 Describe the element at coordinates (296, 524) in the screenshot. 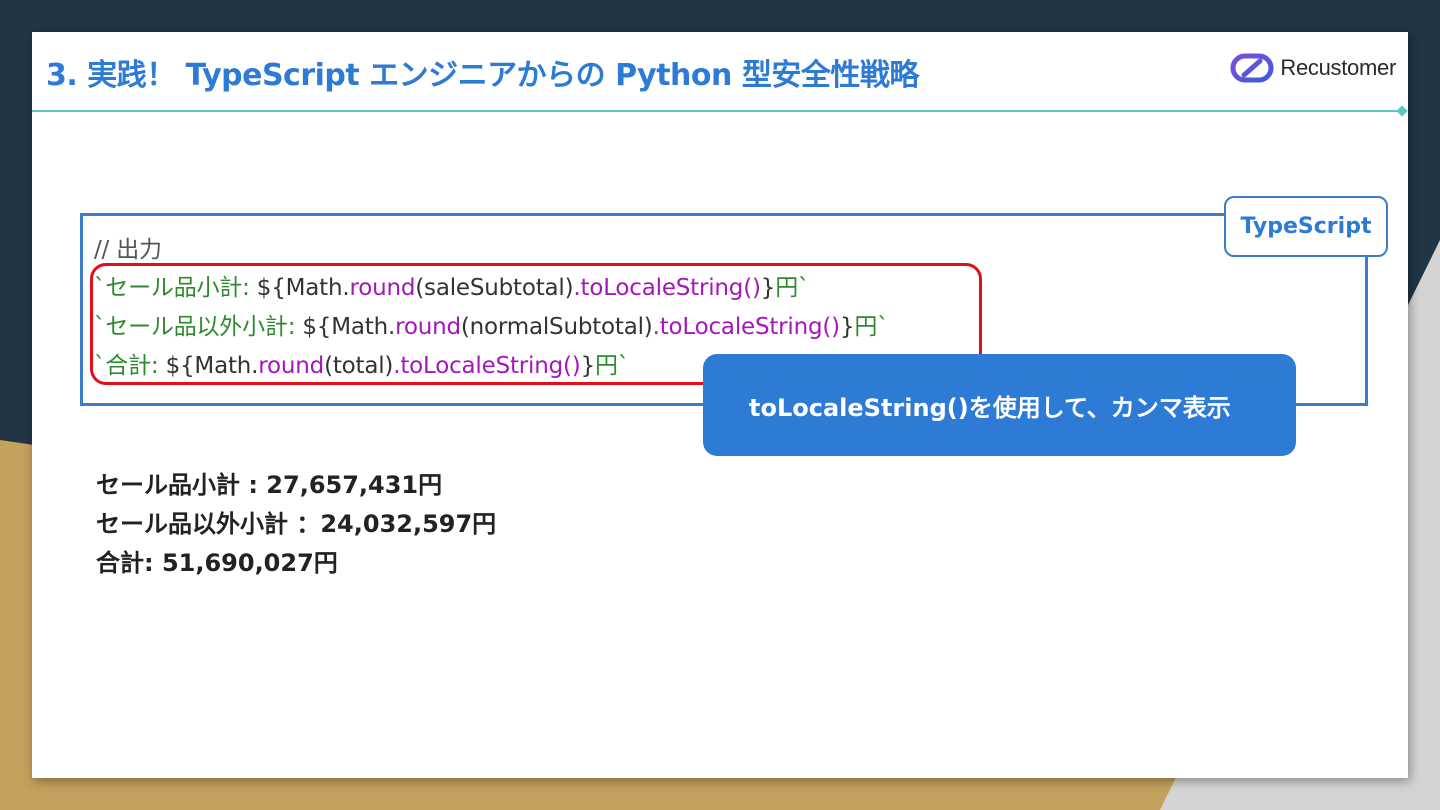

I see `result-normal-subtotal: セール品以外小計 ：24,032,597円` at that location.